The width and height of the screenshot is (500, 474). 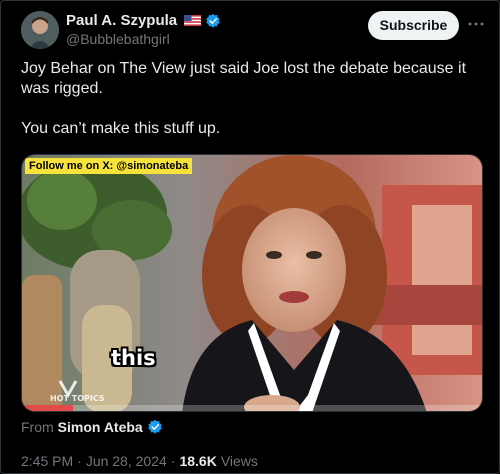 I want to click on from-label: From, so click(x=37, y=427).